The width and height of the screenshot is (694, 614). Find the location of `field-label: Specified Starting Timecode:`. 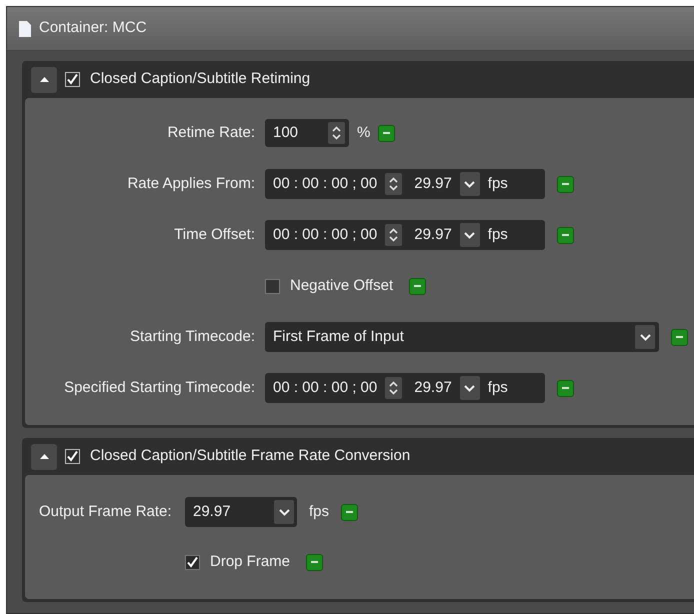

field-label: Specified Starting Timecode: is located at coordinates (159, 387).